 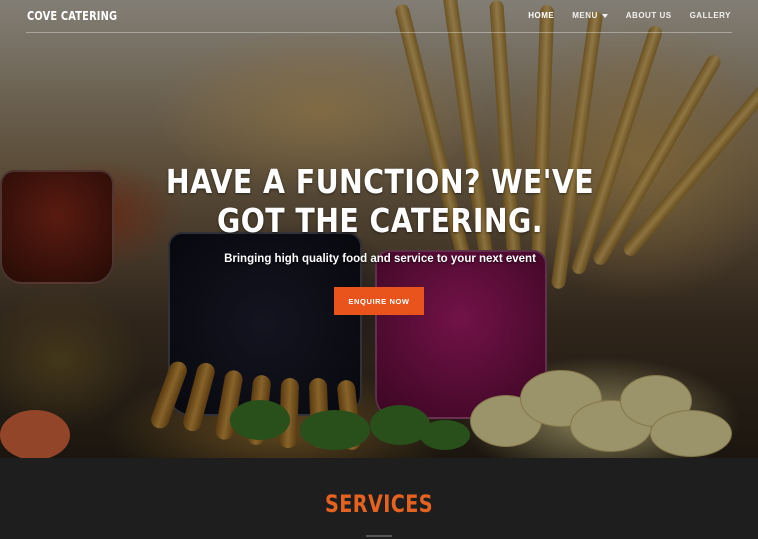 I want to click on enquire-now-button: ENQUIRE NOW, so click(x=379, y=301).